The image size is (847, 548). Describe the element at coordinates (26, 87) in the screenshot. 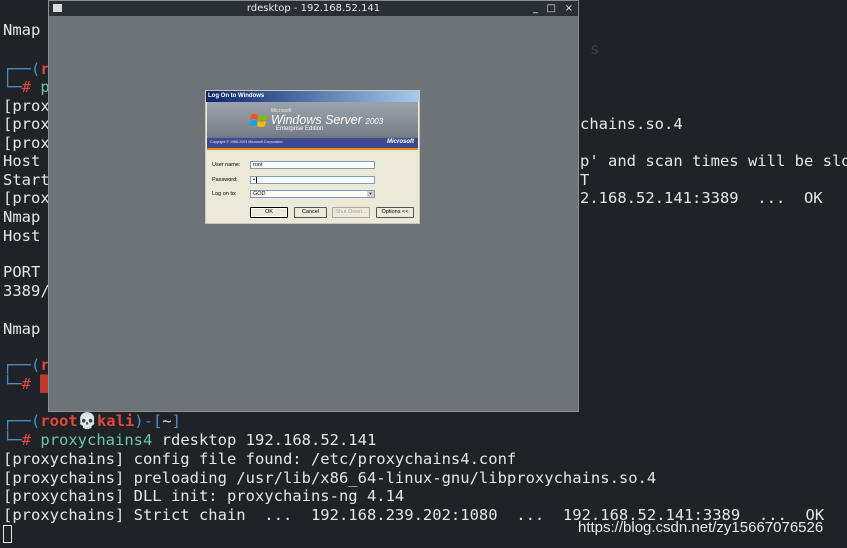

I see `prompt-fragment: └─# p` at that location.